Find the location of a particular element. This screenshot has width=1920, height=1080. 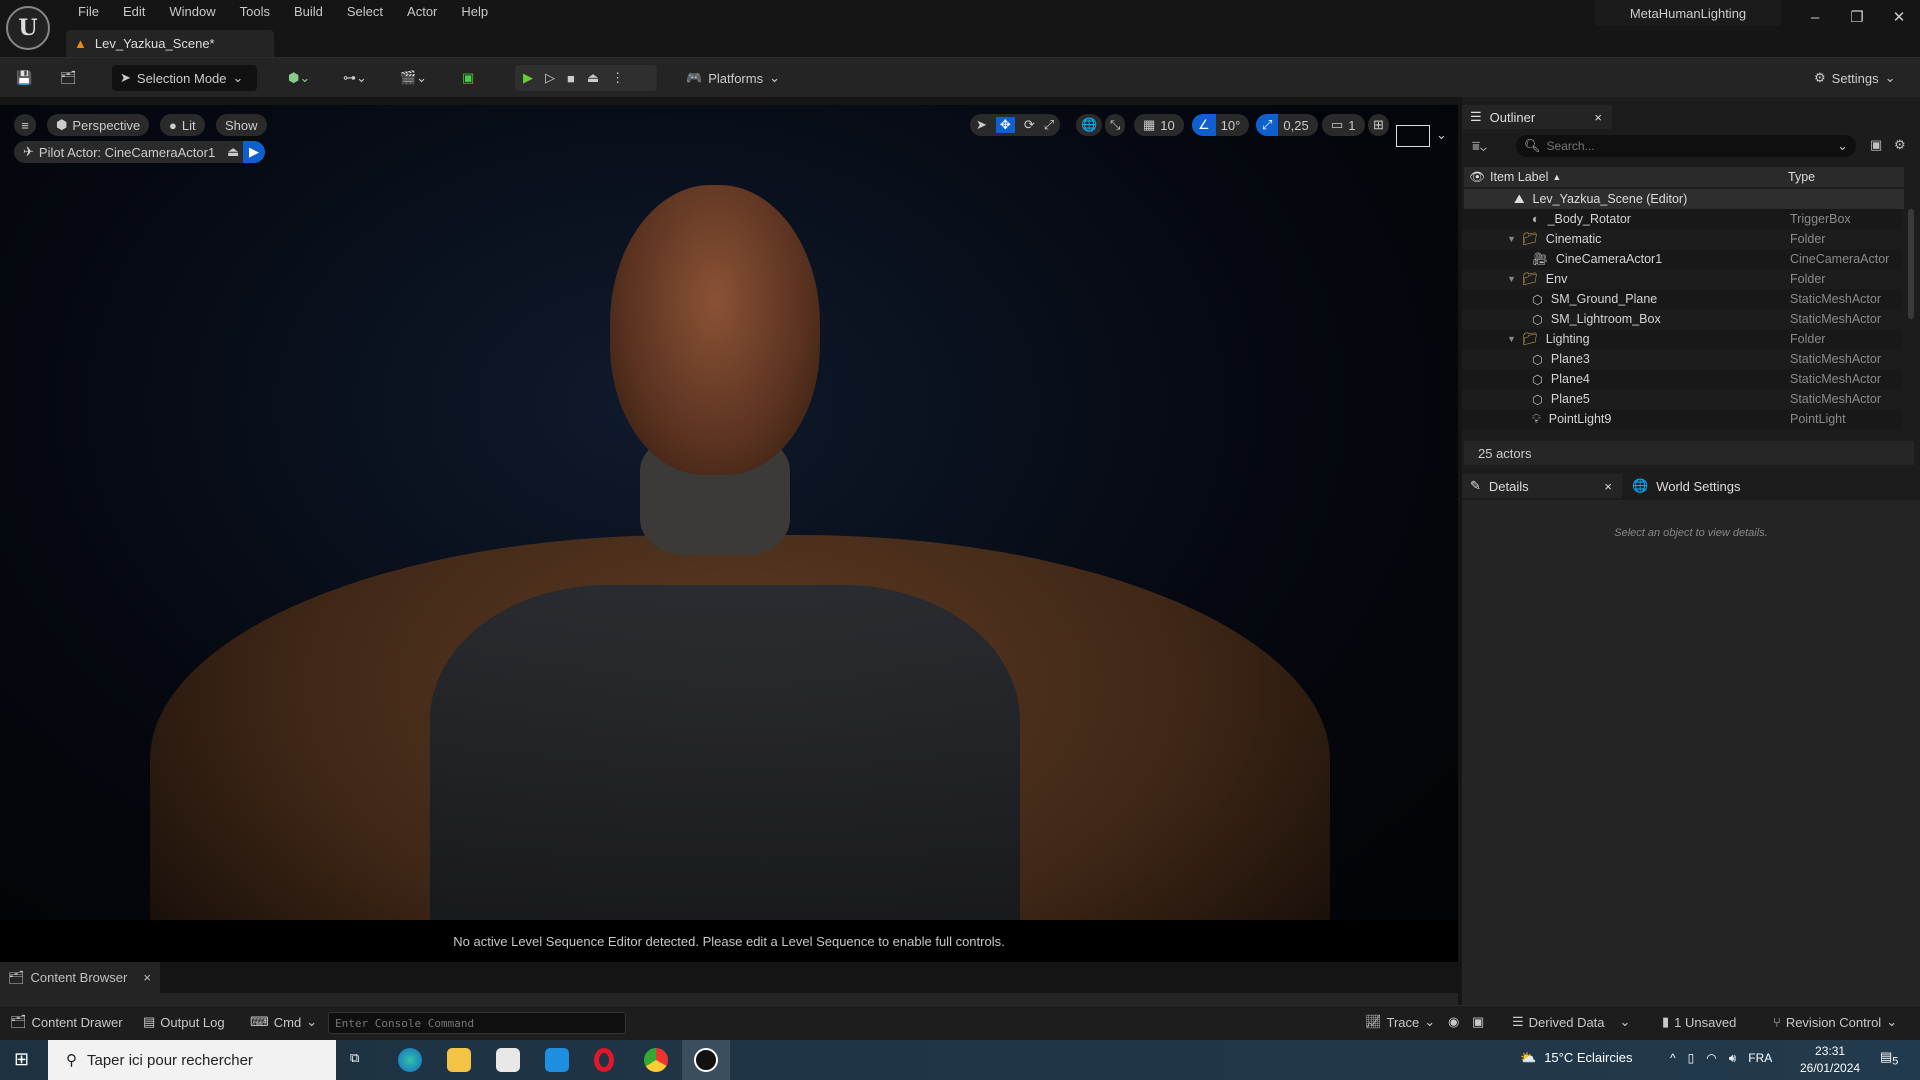

record-icon: ◉ is located at coordinates (1453, 1022).